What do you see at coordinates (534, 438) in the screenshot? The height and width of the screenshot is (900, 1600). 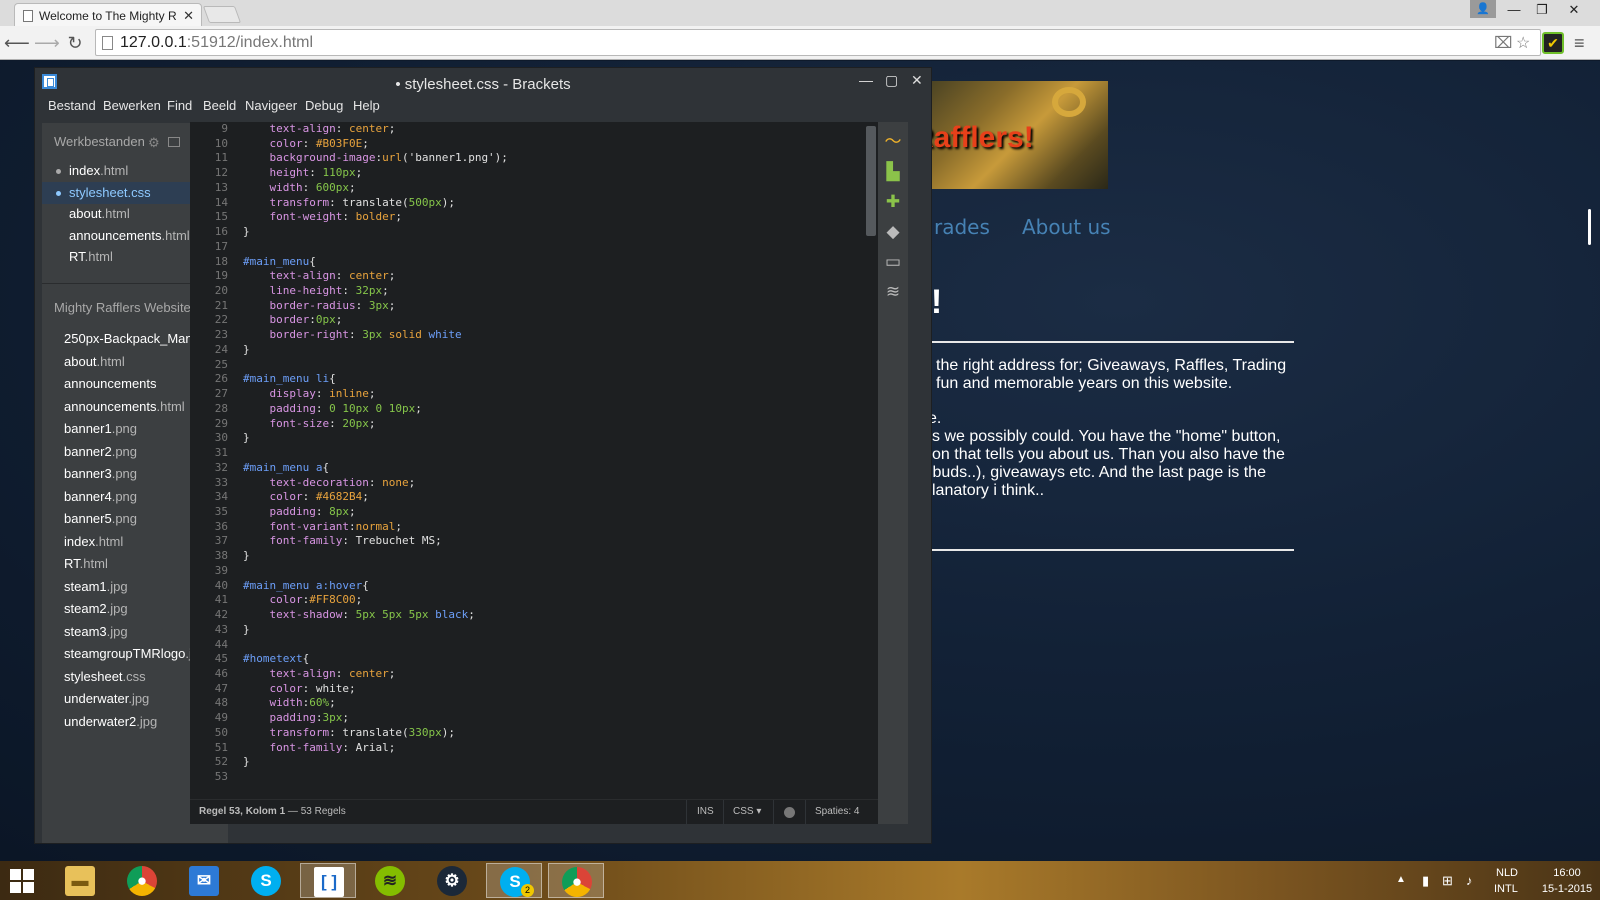 I see `code-line: 30}` at bounding box center [534, 438].